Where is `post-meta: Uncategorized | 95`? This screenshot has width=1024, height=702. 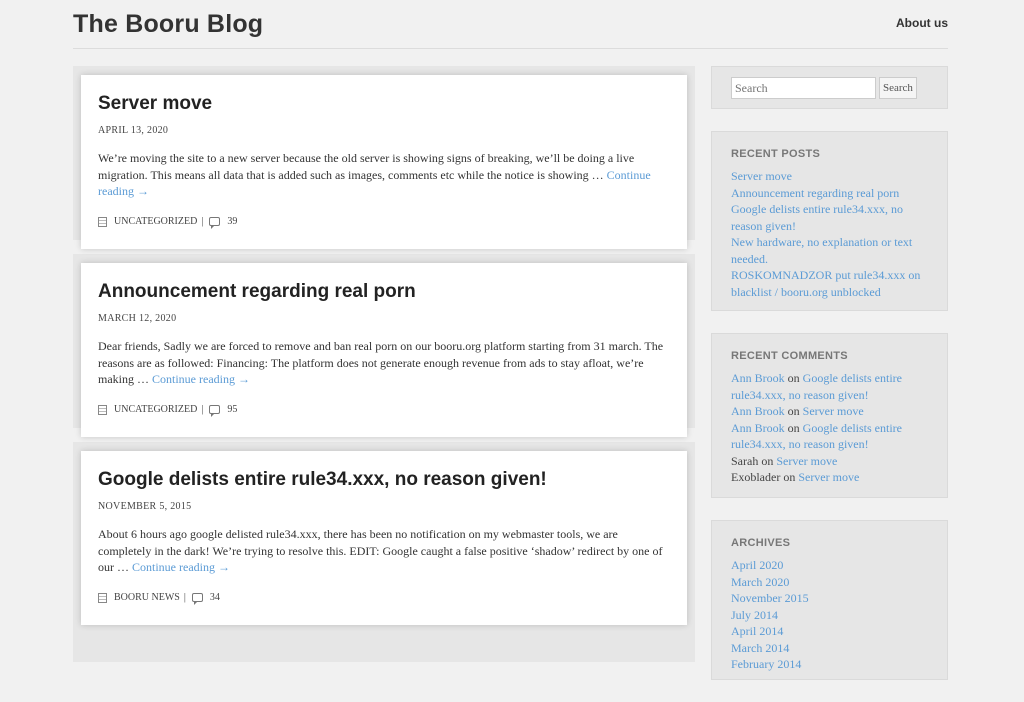 post-meta: Uncategorized | 95 is located at coordinates (167, 410).